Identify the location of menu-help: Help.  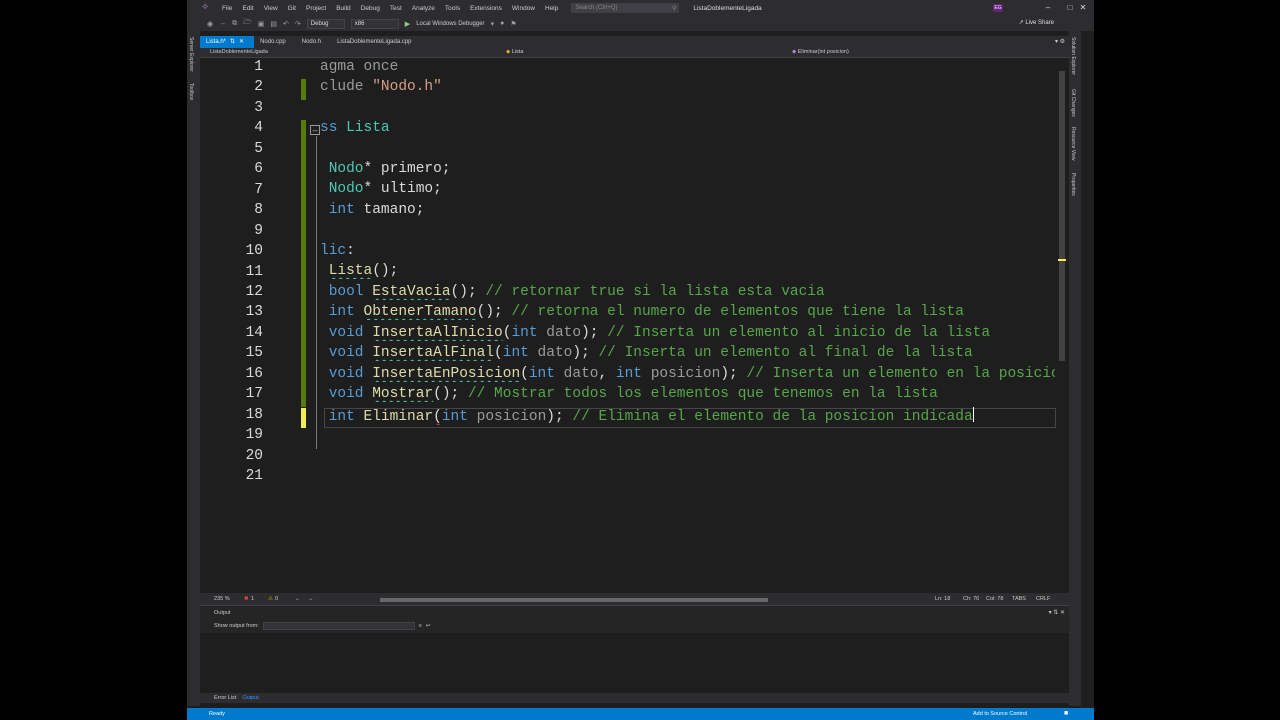
(551, 8).